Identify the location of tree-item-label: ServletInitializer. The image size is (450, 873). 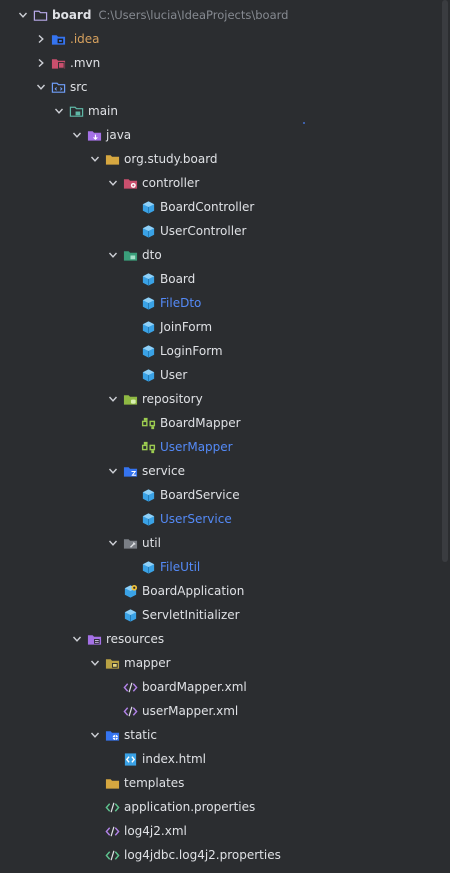
(191, 615).